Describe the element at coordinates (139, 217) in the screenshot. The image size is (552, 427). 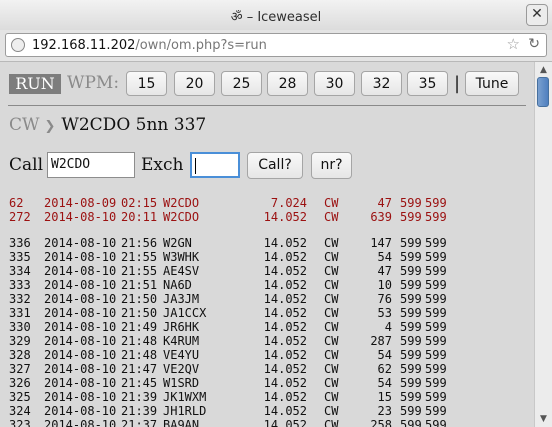
I see `cell-time: 20:11` at that location.